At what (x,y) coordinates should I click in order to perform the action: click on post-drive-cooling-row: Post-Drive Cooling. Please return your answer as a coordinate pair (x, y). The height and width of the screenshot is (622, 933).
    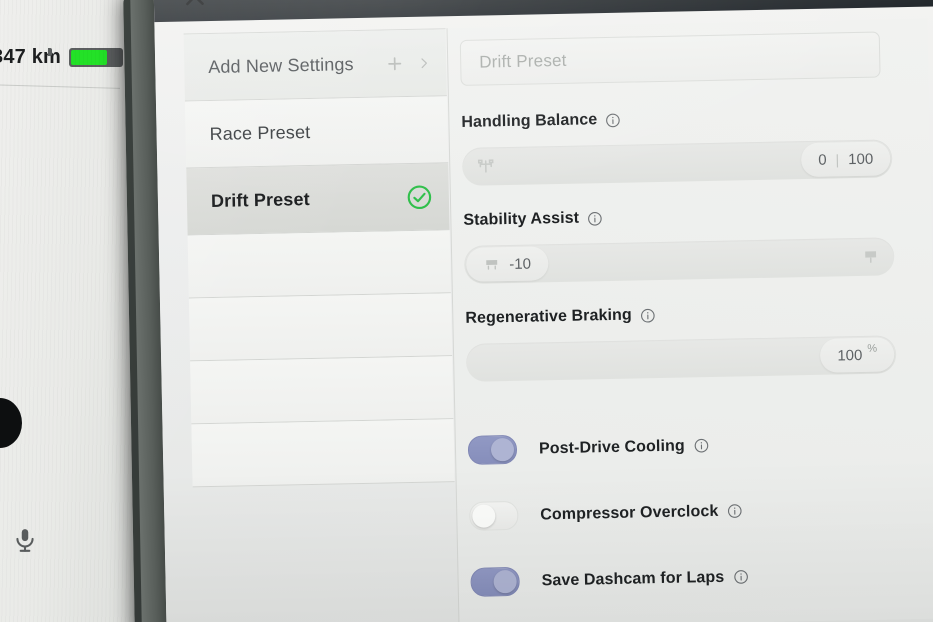
    Looking at the image, I should click on (683, 446).